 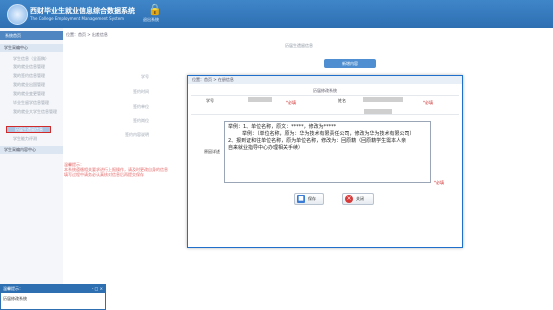 What do you see at coordinates (328, 134) in the screenshot?
I see `textarea-line: 举例：（单位名称，原为：华为技术有限责任公司，修改为华为技术有限公司）` at bounding box center [328, 134].